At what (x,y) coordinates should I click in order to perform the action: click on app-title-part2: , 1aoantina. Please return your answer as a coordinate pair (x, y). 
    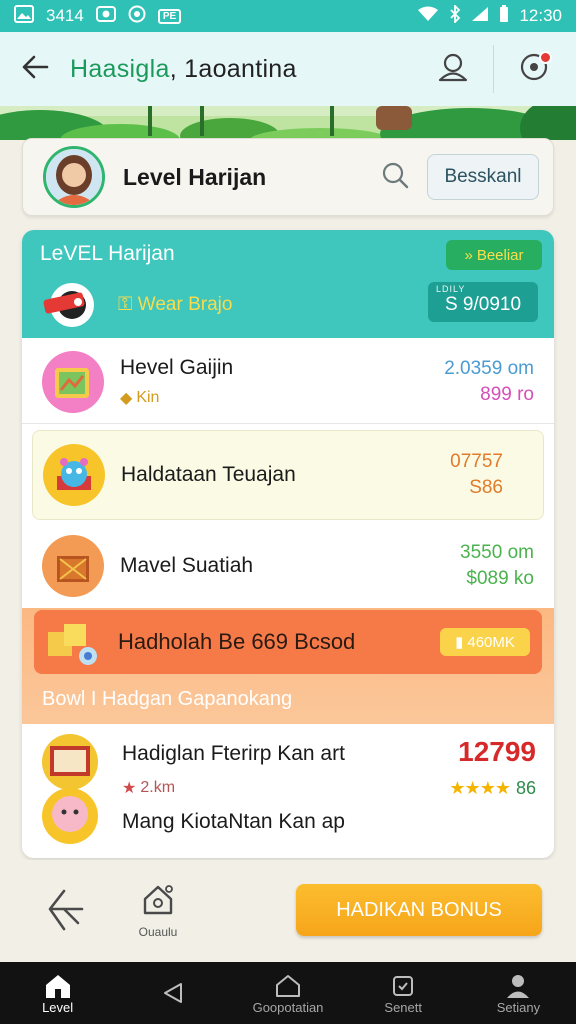
    Looking at the image, I should click on (233, 68).